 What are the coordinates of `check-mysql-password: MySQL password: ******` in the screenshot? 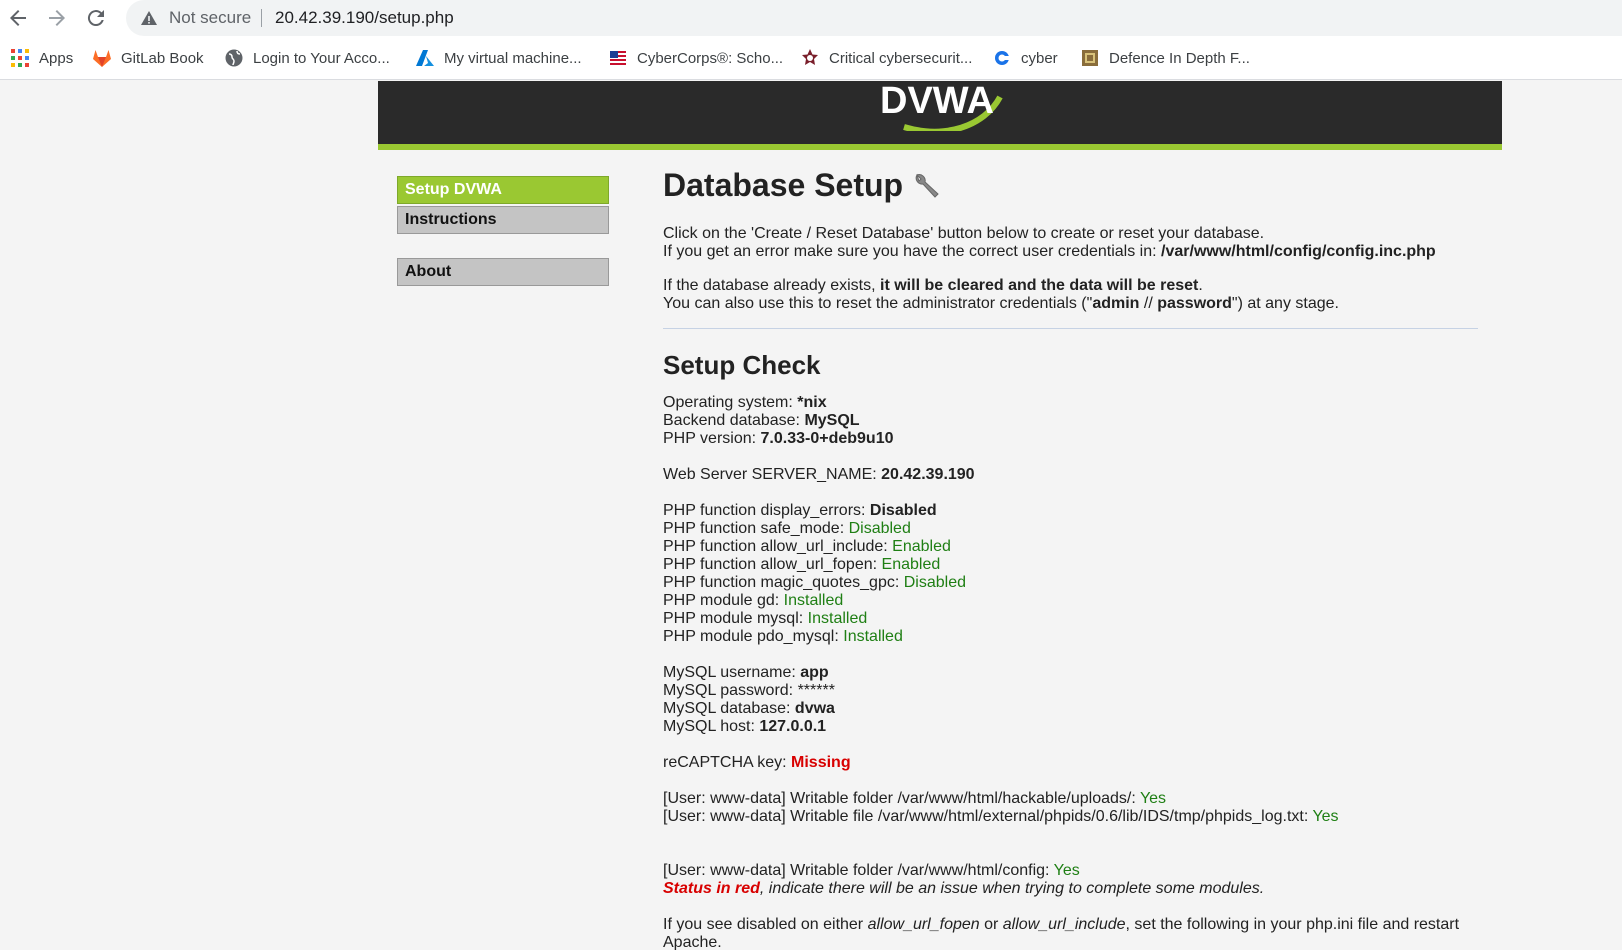 It's located at (749, 690).